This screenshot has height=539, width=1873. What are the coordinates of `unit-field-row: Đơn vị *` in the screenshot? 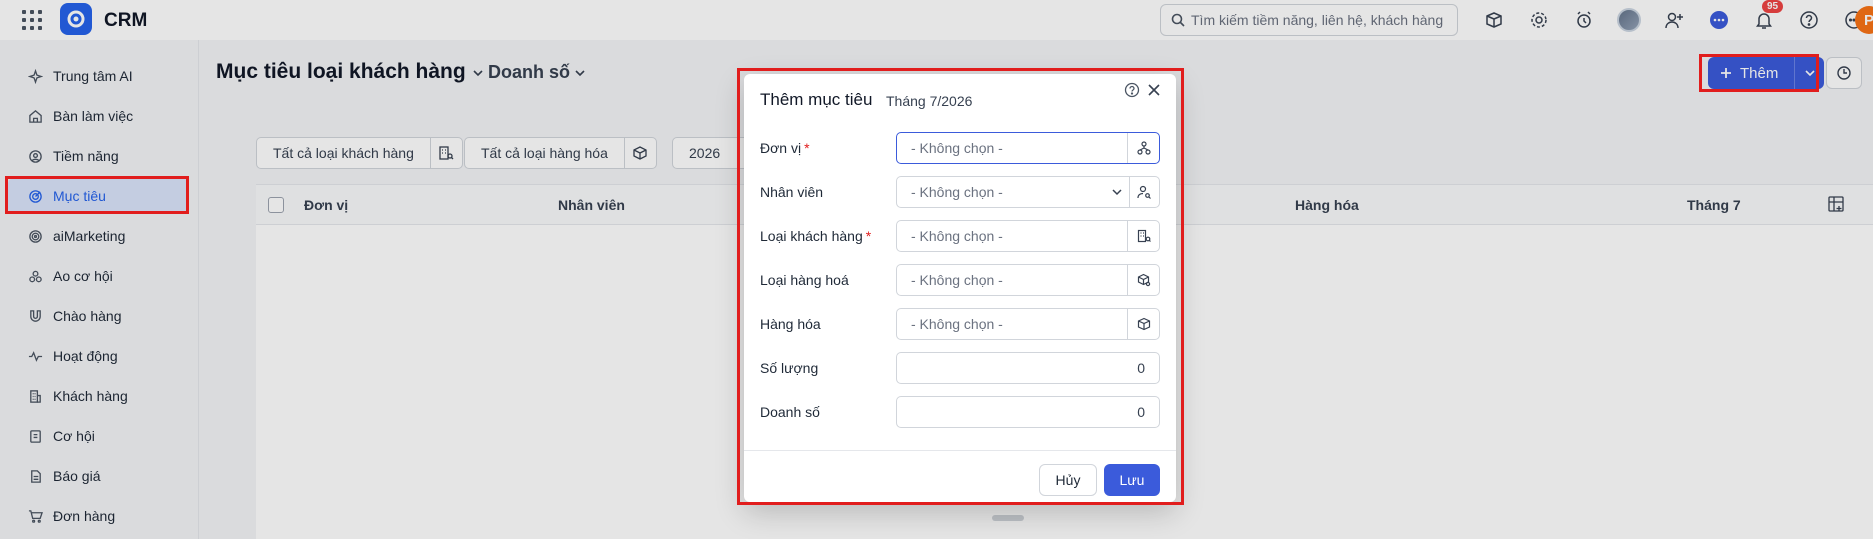 It's located at (960, 148).